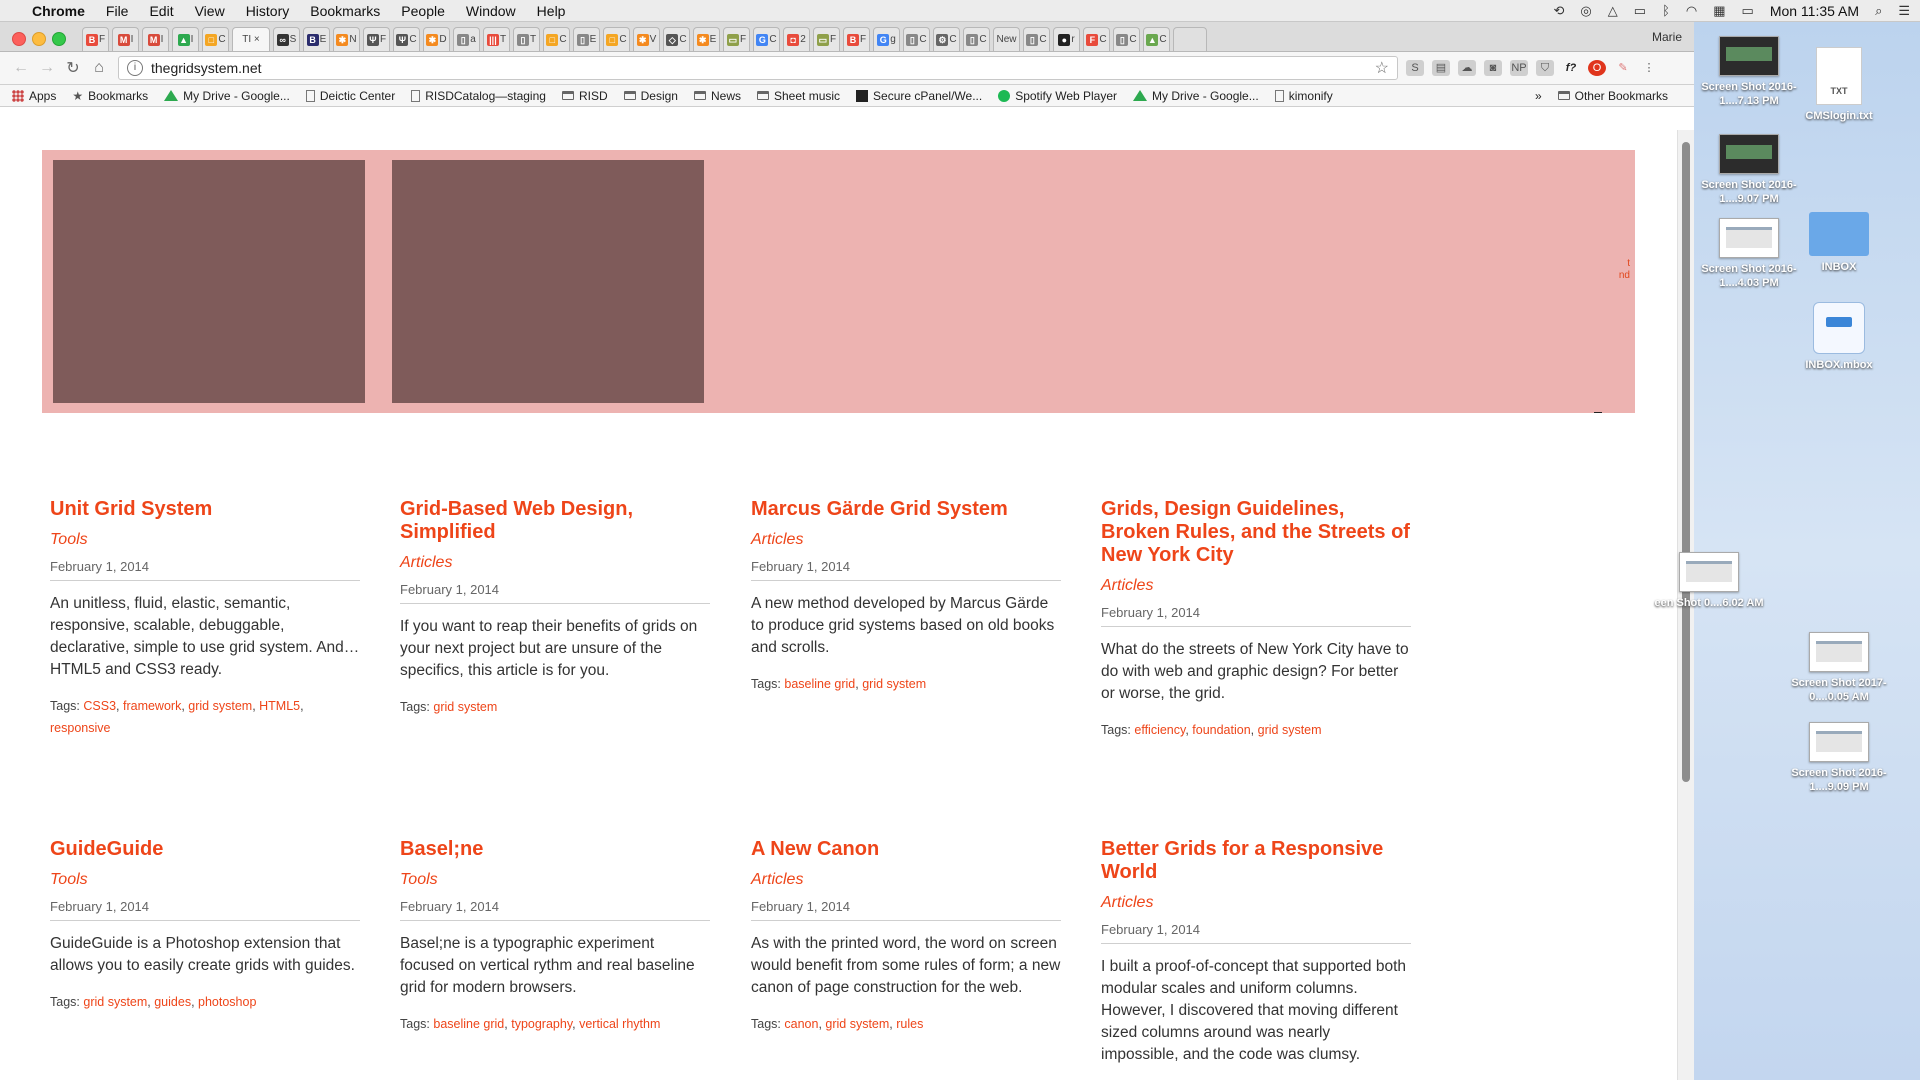 The height and width of the screenshot is (1080, 1920). What do you see at coordinates (1538, 96) in the screenshot?
I see `bookmarks-overflow-icon: »` at bounding box center [1538, 96].